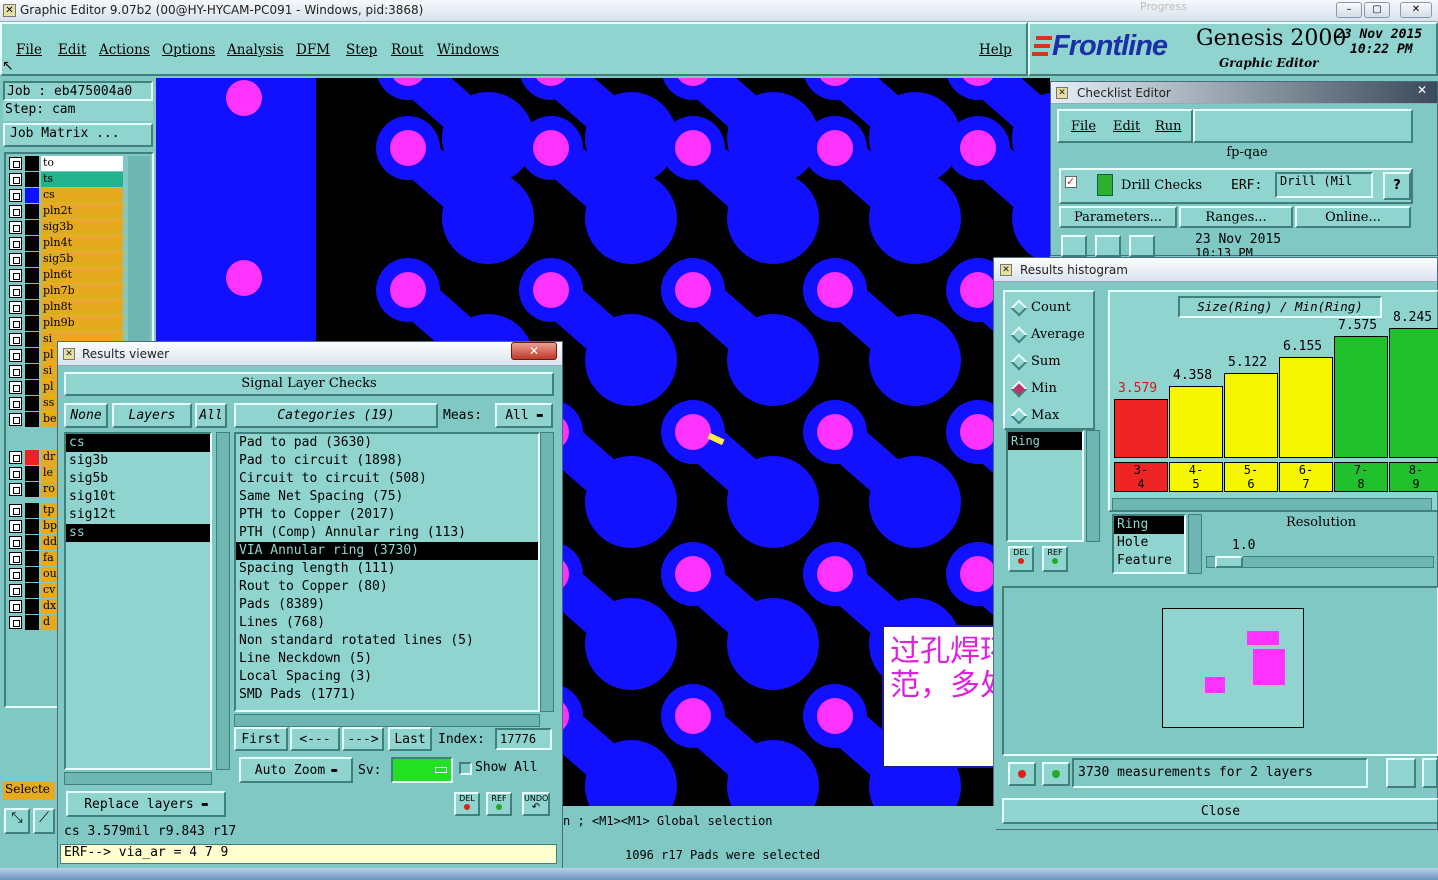 The width and height of the screenshot is (1438, 880). What do you see at coordinates (138, 479) in the screenshot?
I see `result-layer-item: sig5b` at bounding box center [138, 479].